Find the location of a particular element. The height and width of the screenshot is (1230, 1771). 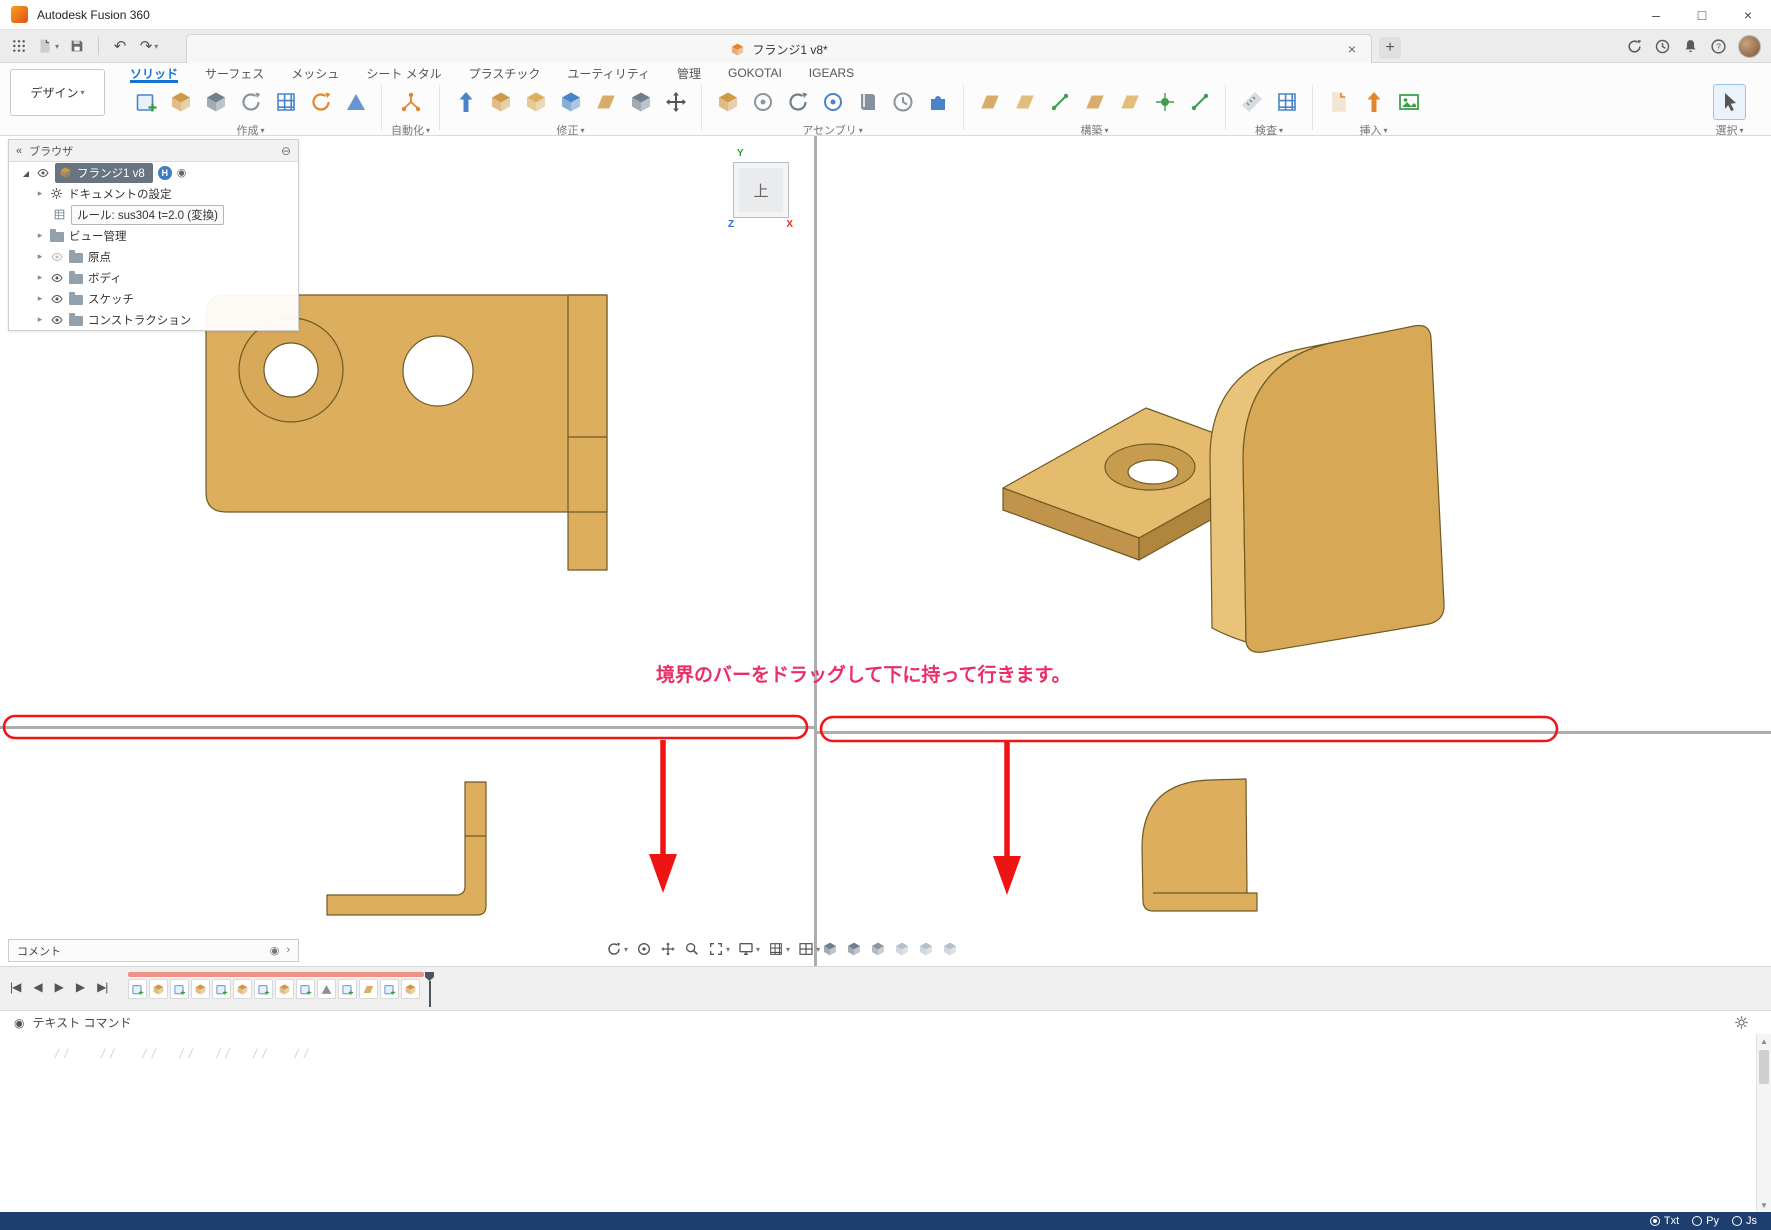

root-component-chip: フランジ1 v8 is located at coordinates (104, 172).